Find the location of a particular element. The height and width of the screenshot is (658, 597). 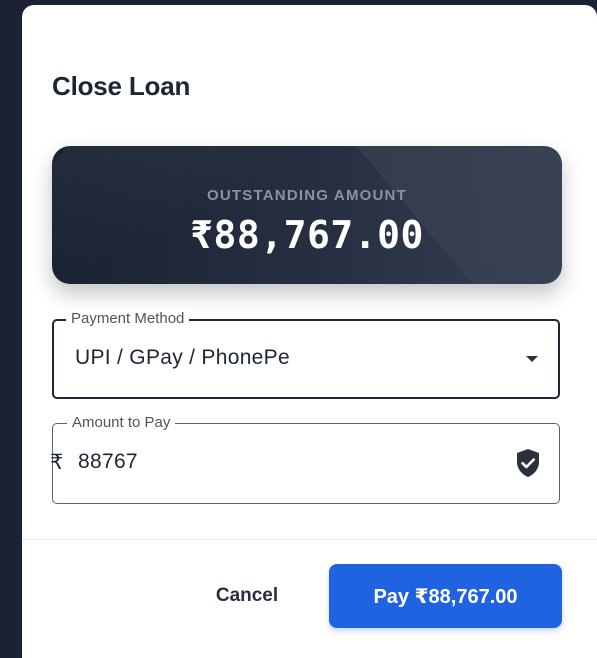

outstanding-amount-label: OUTSTANDING AMOUNT is located at coordinates (307, 195).